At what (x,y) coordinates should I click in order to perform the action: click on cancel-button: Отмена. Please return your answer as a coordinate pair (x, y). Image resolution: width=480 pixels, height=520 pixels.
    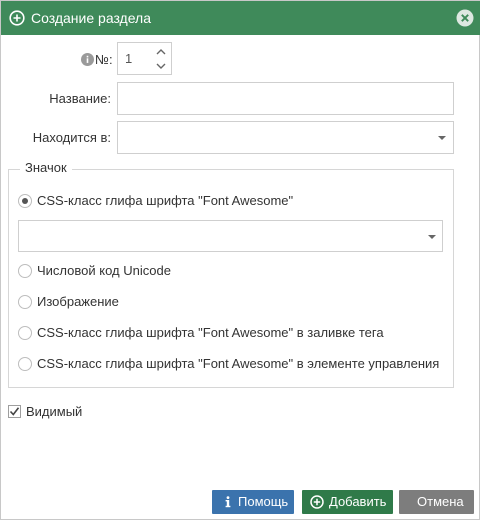
    Looking at the image, I should click on (436, 502).